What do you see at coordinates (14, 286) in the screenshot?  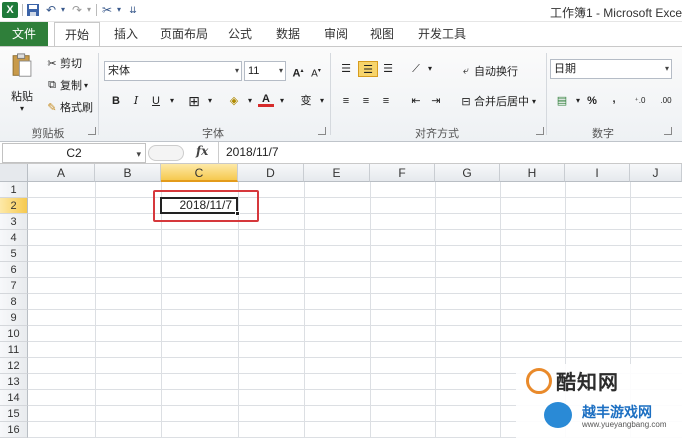 I see `row-header-7: 7` at bounding box center [14, 286].